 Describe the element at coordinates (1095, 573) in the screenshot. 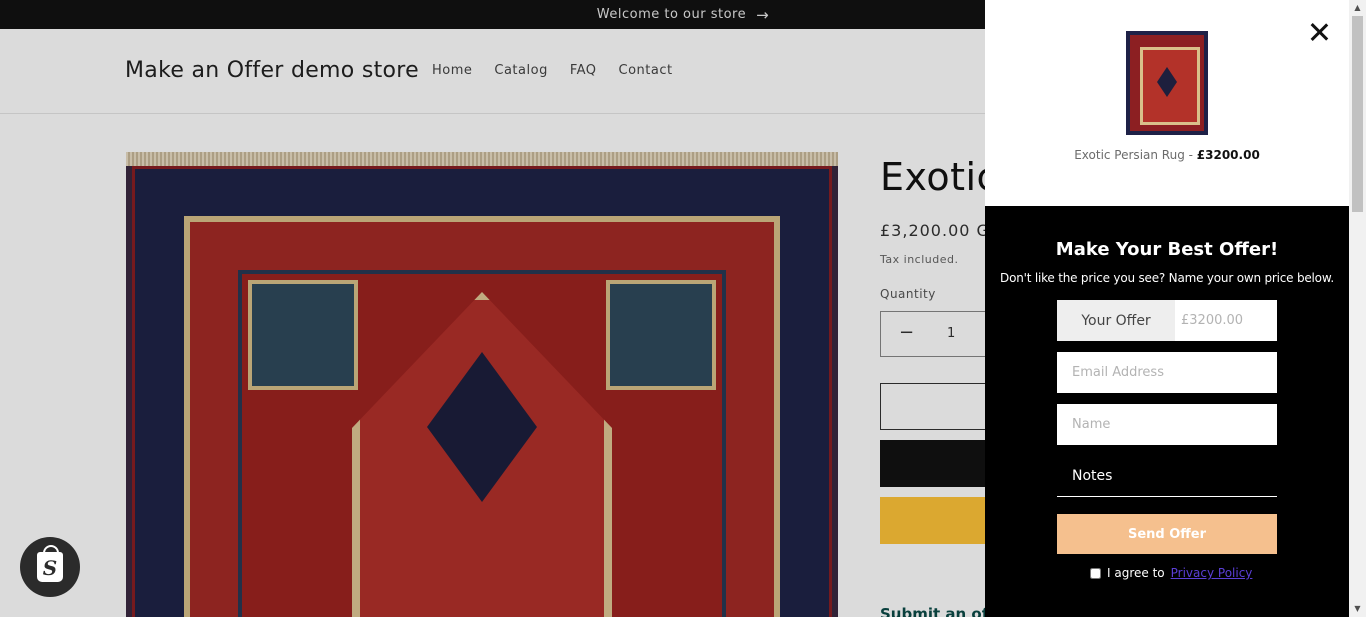

I see `agree-checkbox` at that location.